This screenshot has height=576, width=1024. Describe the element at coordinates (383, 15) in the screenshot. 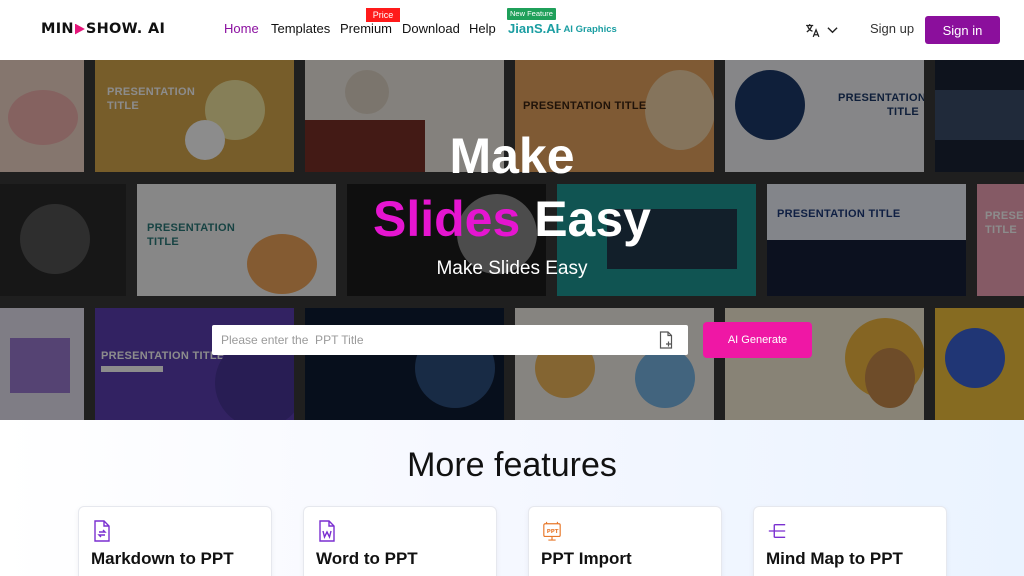

I see `price-badge: Price` at that location.